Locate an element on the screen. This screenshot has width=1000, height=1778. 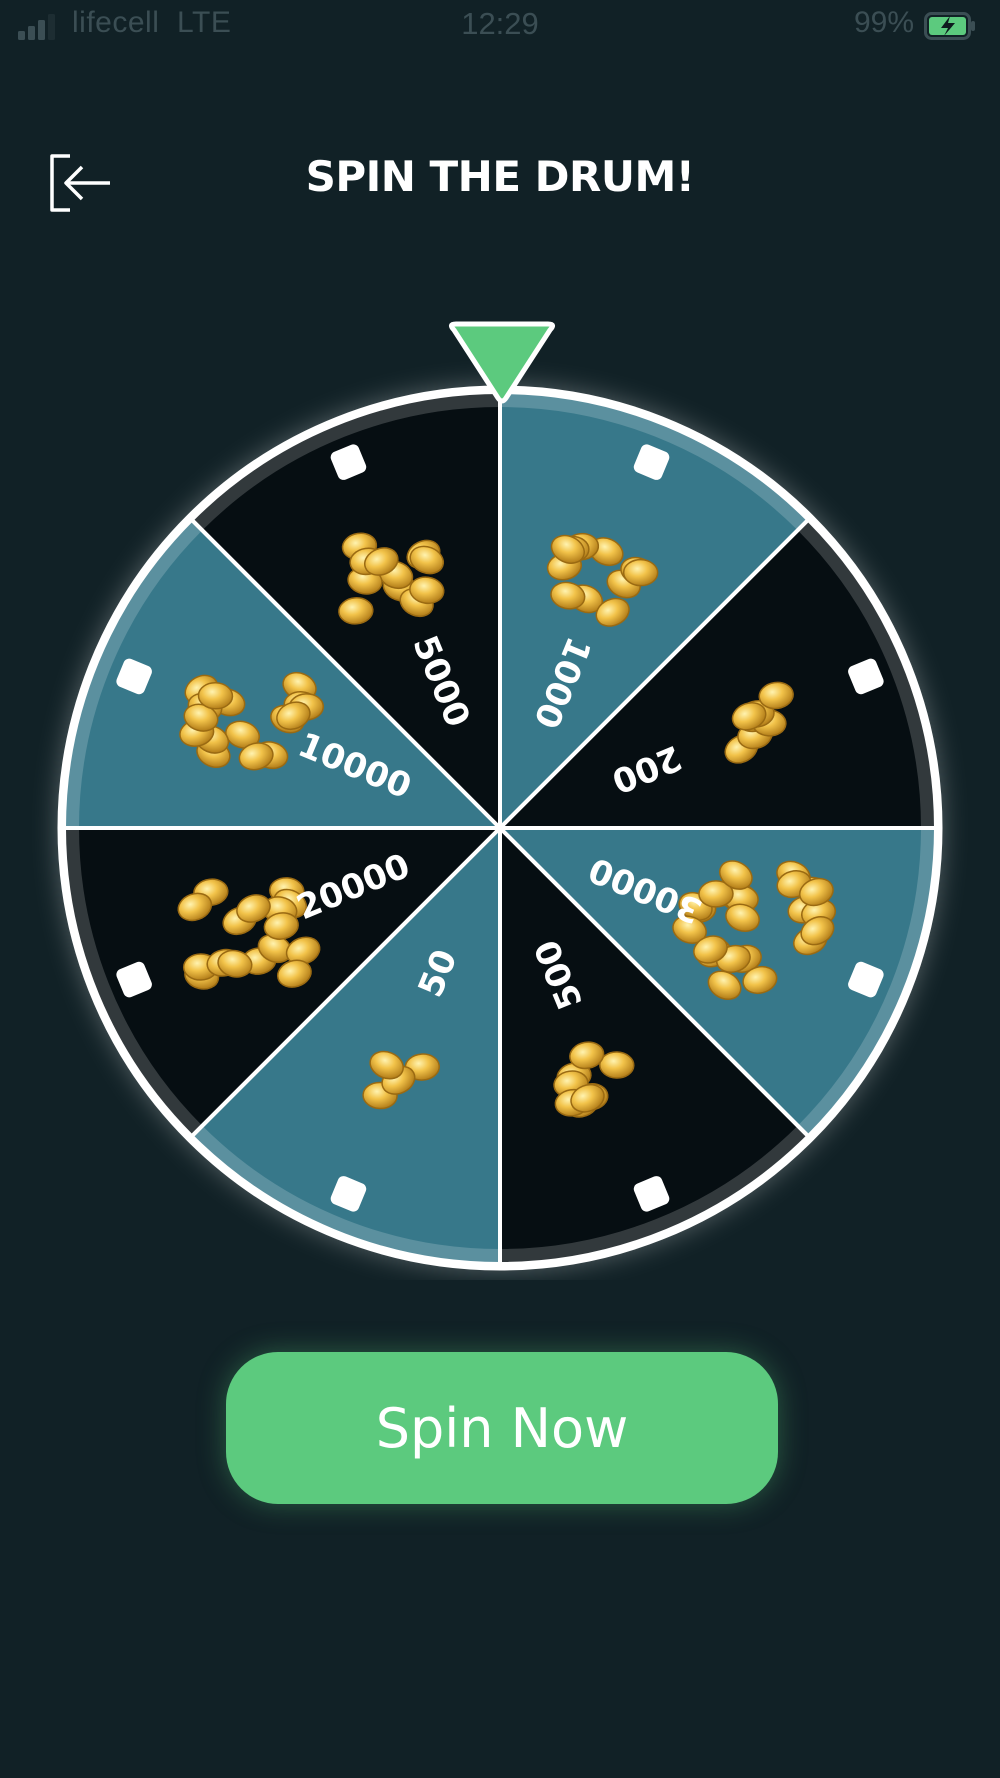
status-bar: lifecell LTE 12:29 99% is located at coordinates (500, 29).